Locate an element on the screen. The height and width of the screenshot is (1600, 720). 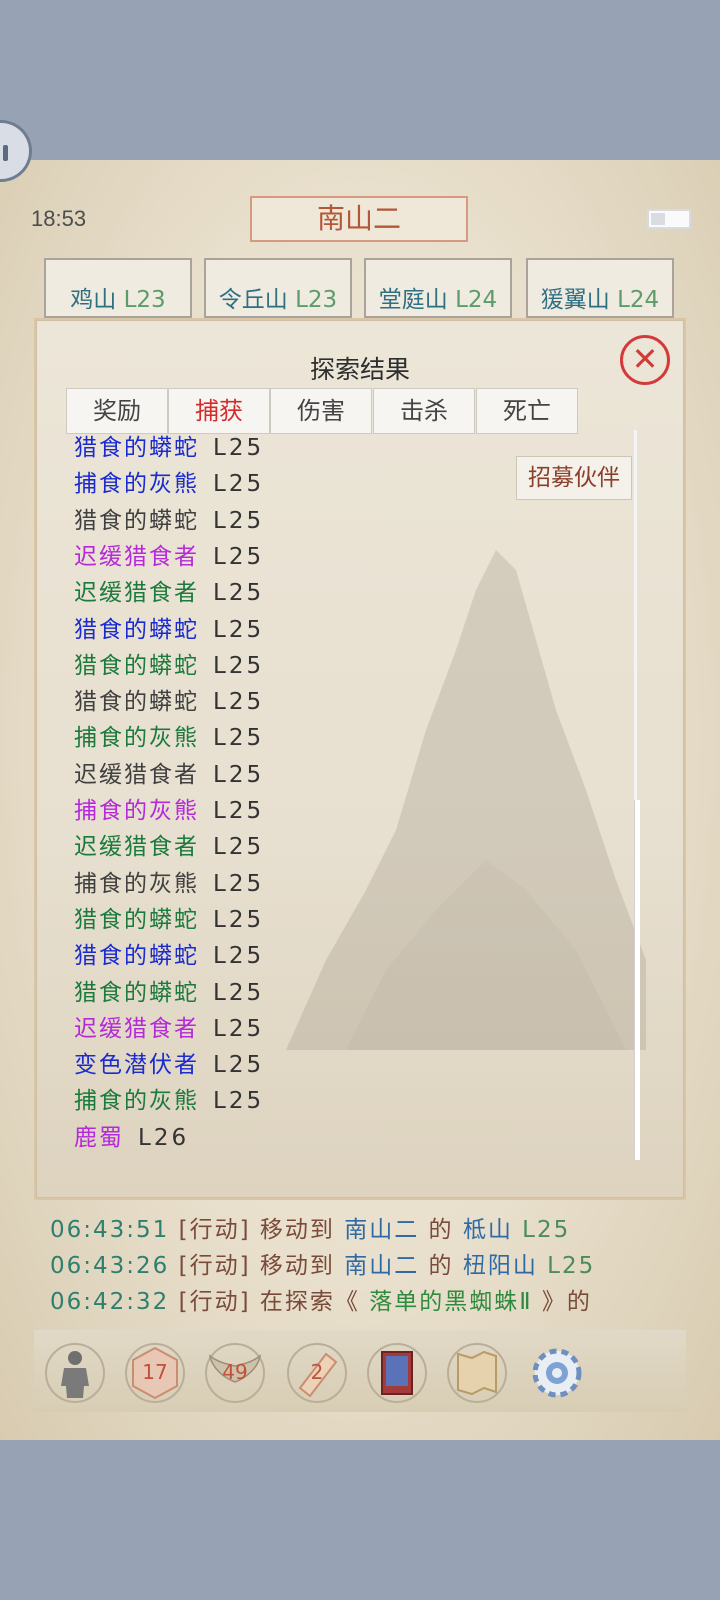
log-action: 移动到 is located at coordinates (297, 1230).